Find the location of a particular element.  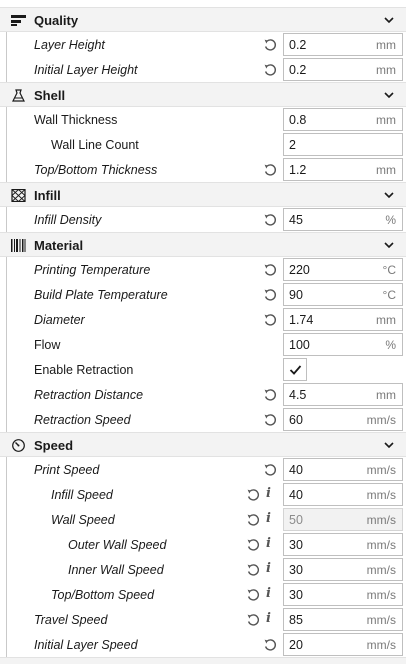

setting-label: Wall Line Count is located at coordinates (95, 145).